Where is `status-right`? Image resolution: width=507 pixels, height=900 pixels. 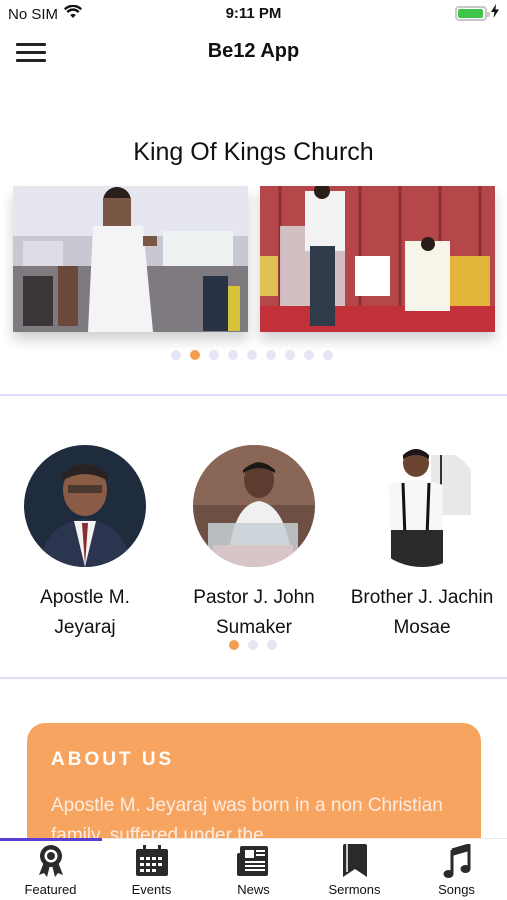 status-right is located at coordinates (477, 13).